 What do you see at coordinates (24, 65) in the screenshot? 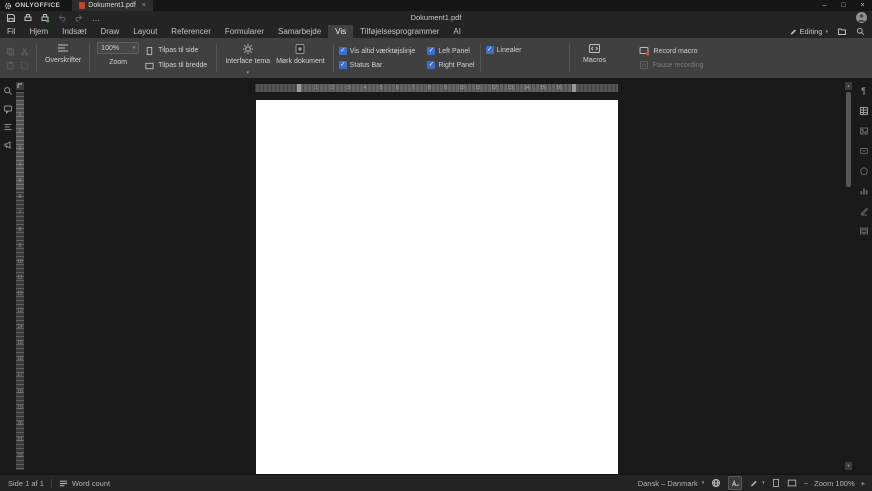
I see `select-all-icon` at bounding box center [24, 65].